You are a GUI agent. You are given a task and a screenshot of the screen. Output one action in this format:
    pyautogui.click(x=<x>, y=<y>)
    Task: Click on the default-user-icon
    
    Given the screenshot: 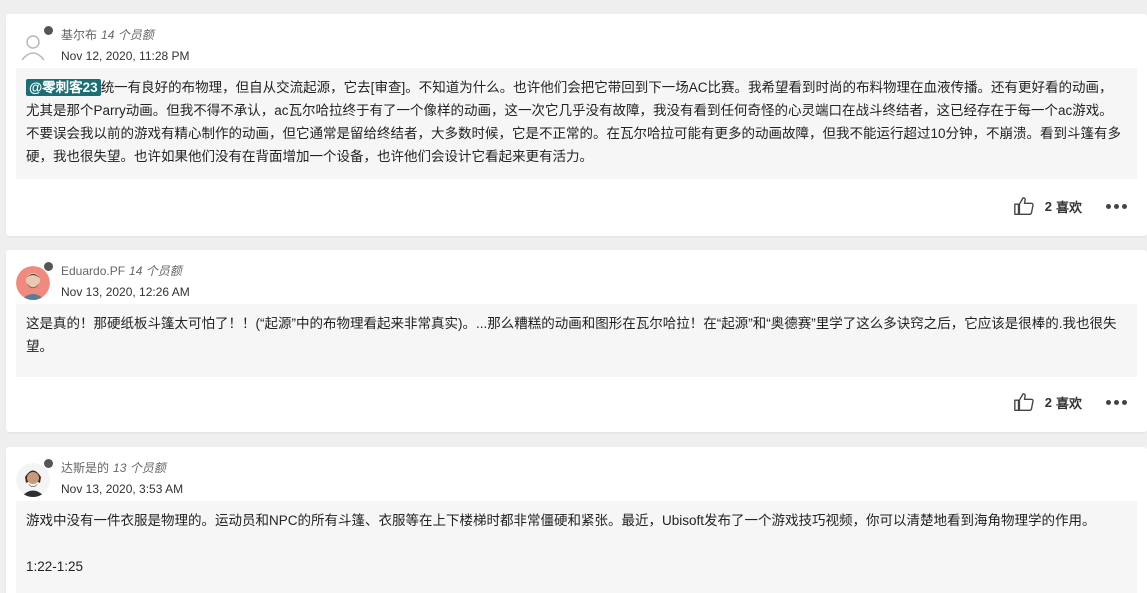 What is the action you would take?
    pyautogui.click(x=33, y=47)
    